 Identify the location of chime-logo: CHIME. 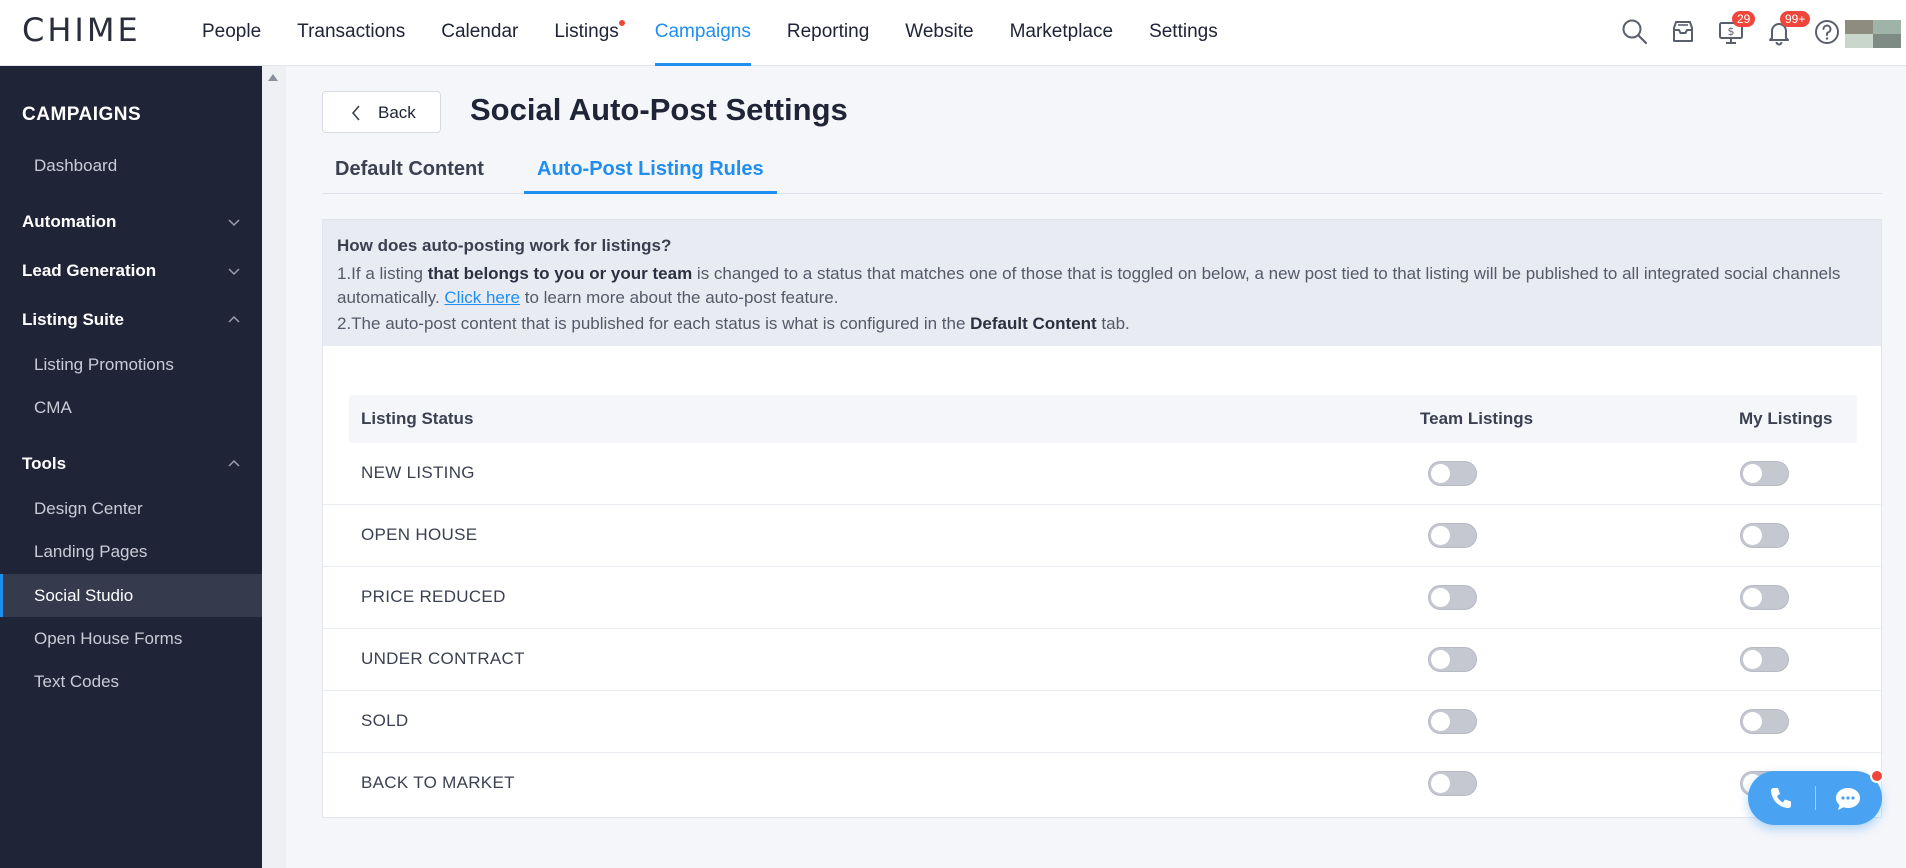
(81, 30).